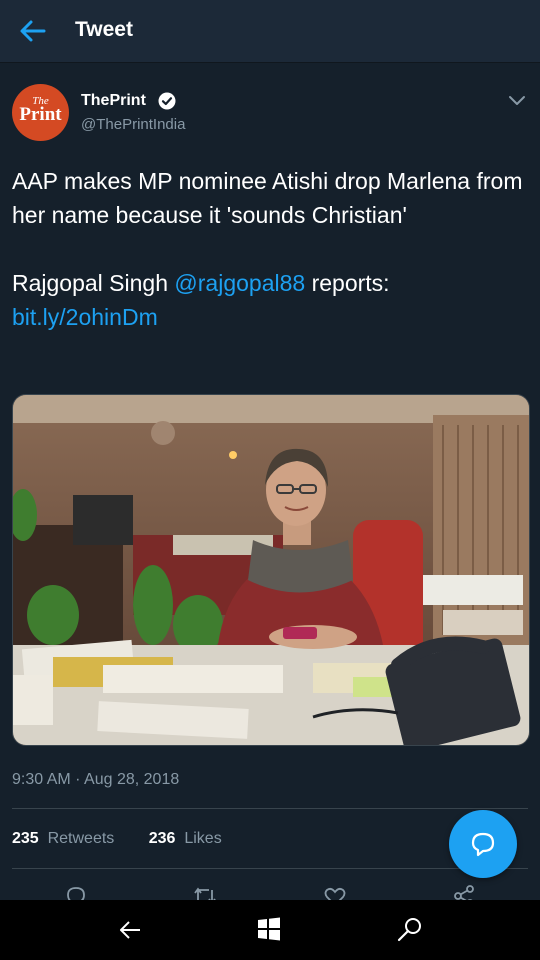 The image size is (540, 960). Describe the element at coordinates (335, 892) in the screenshot. I see `heart-icon` at that location.